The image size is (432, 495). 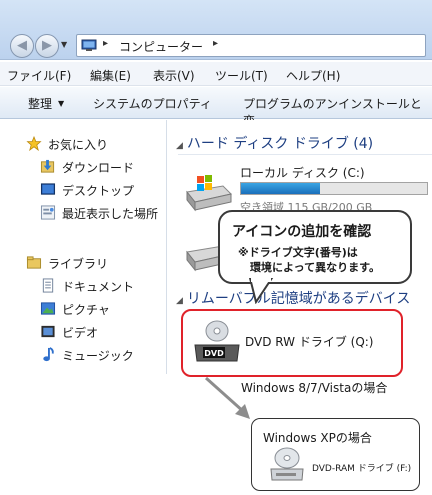 I want to click on group-title-label: リムーバブル記憶域があるデバイス, so click(x=298, y=299).